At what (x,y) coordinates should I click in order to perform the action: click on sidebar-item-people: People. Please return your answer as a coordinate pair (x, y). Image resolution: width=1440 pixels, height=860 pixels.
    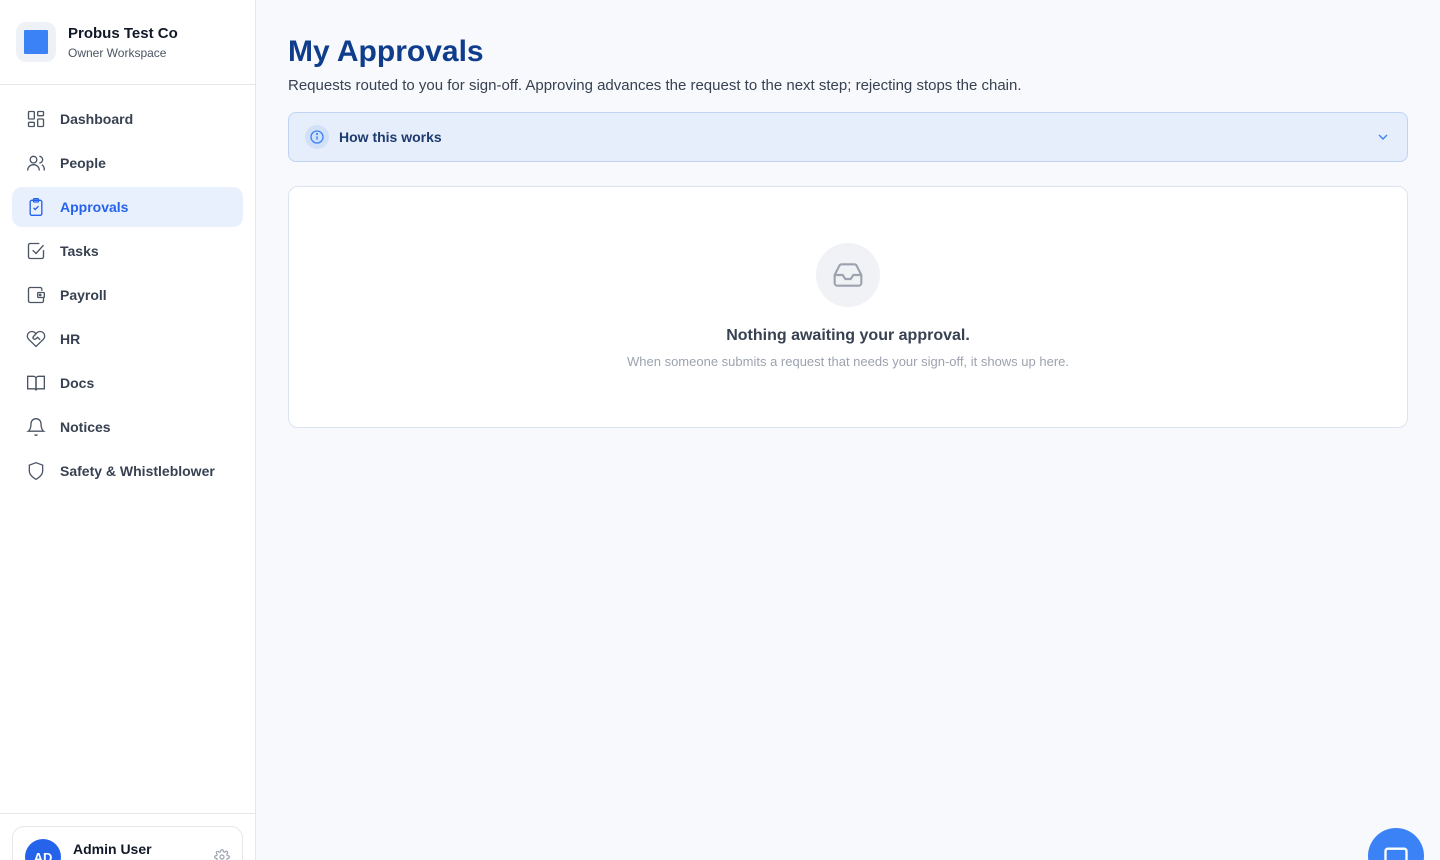
    Looking at the image, I should click on (127, 163).